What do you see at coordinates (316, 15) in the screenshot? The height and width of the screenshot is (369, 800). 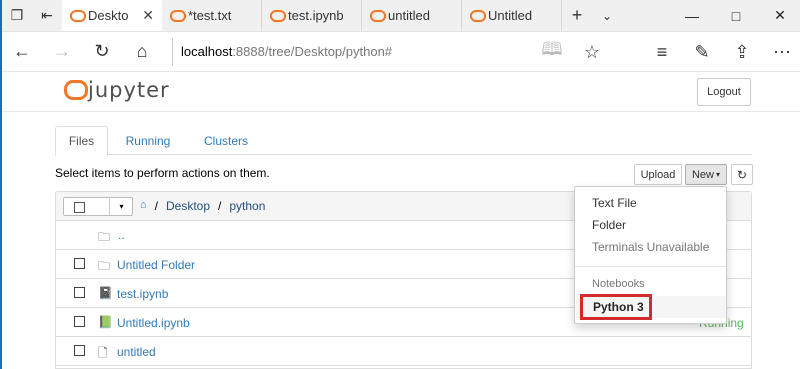 I see `browser-tab-label: test.ipynb` at bounding box center [316, 15].